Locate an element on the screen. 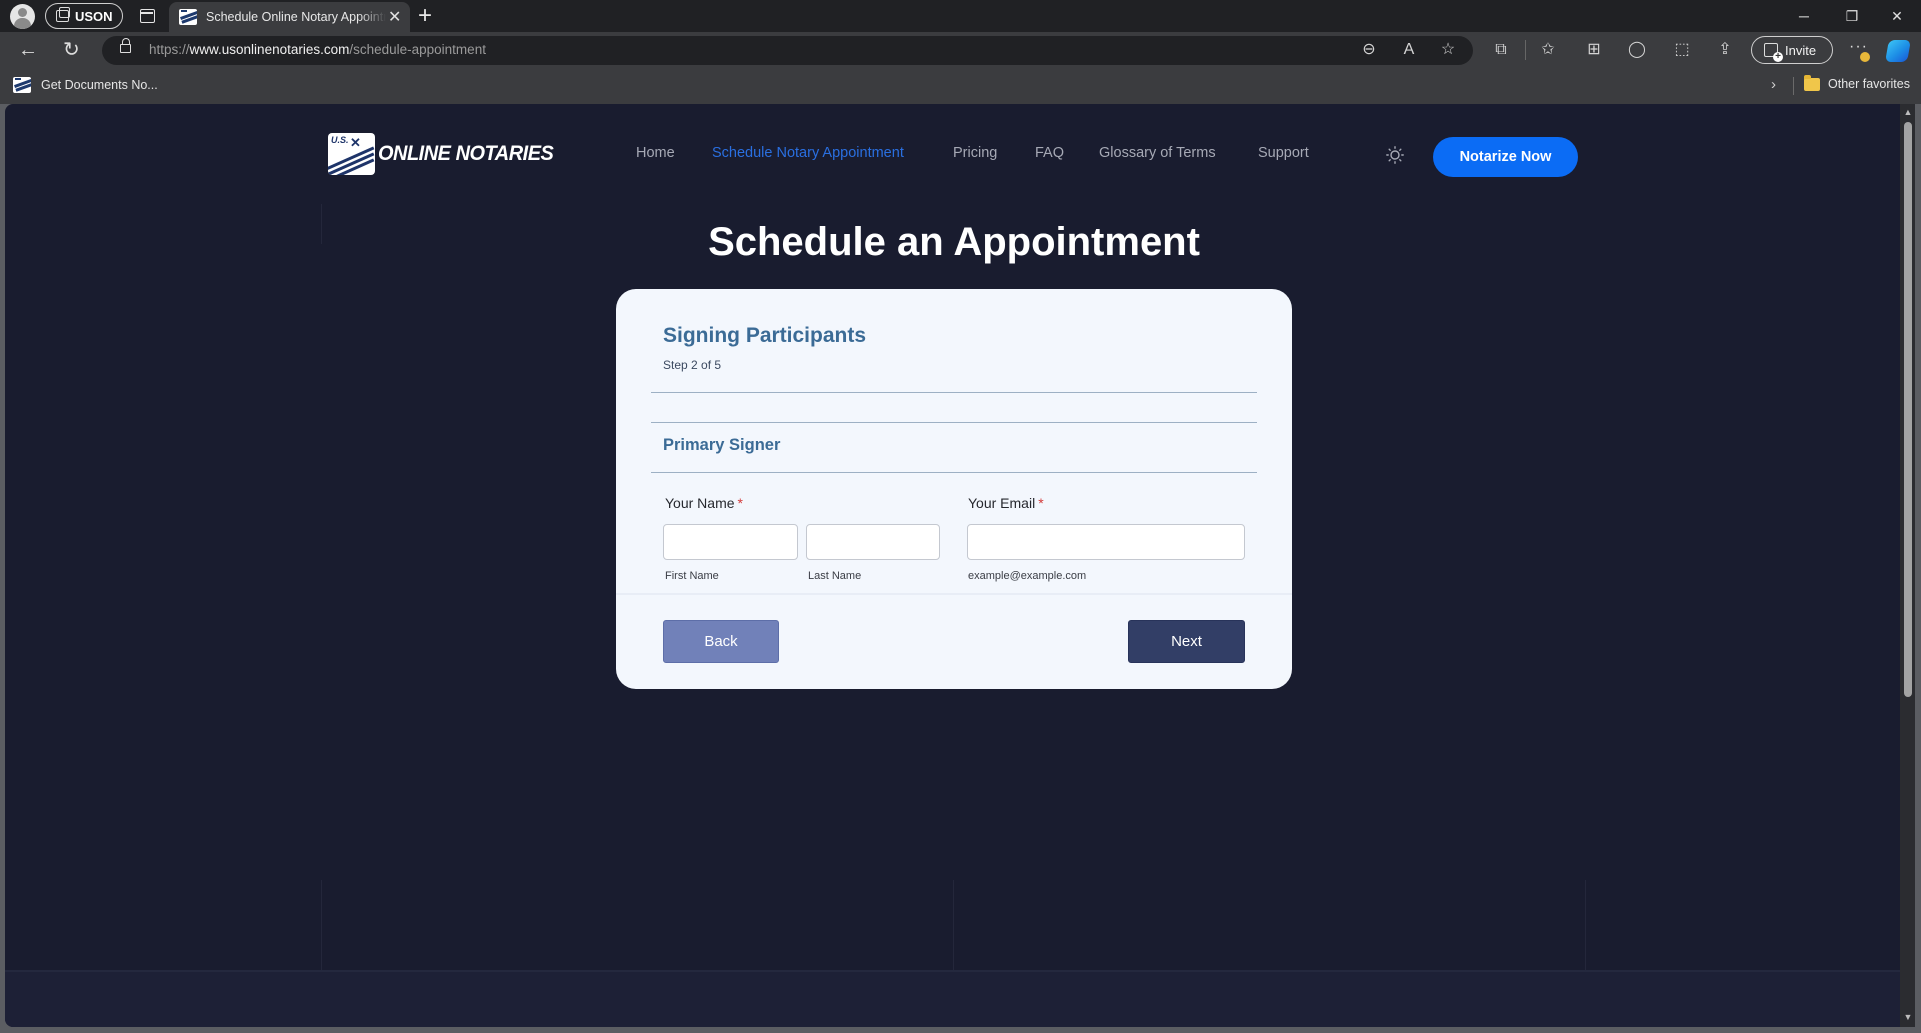 This screenshot has width=1921, height=1033. your-email-label: Your Email * is located at coordinates (1006, 503).